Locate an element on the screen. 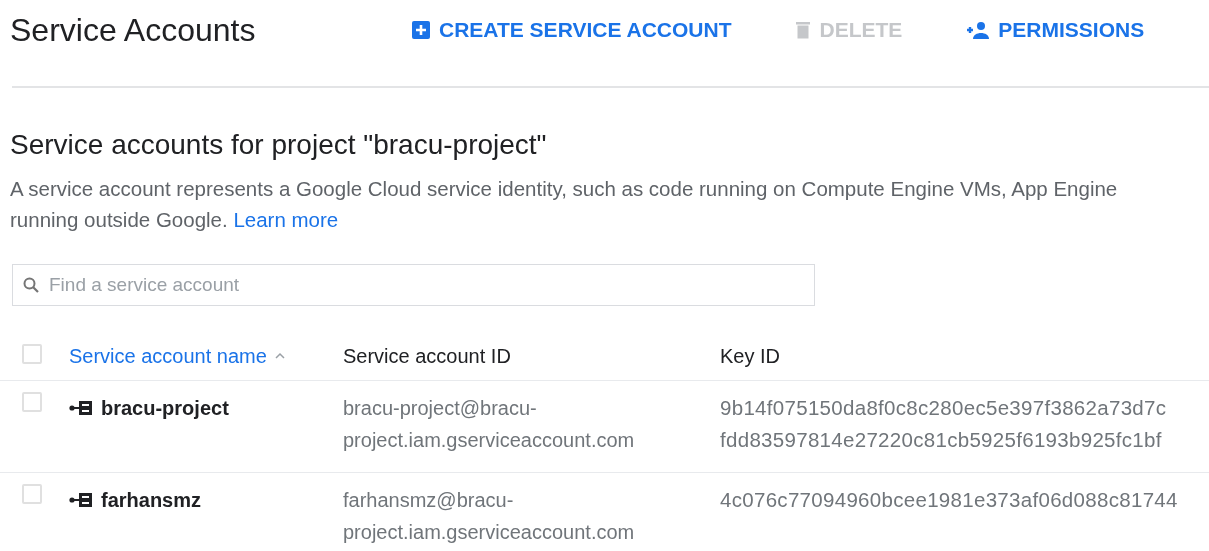 The image size is (1209, 551). learn-more-link: Learn more is located at coordinates (286, 219).